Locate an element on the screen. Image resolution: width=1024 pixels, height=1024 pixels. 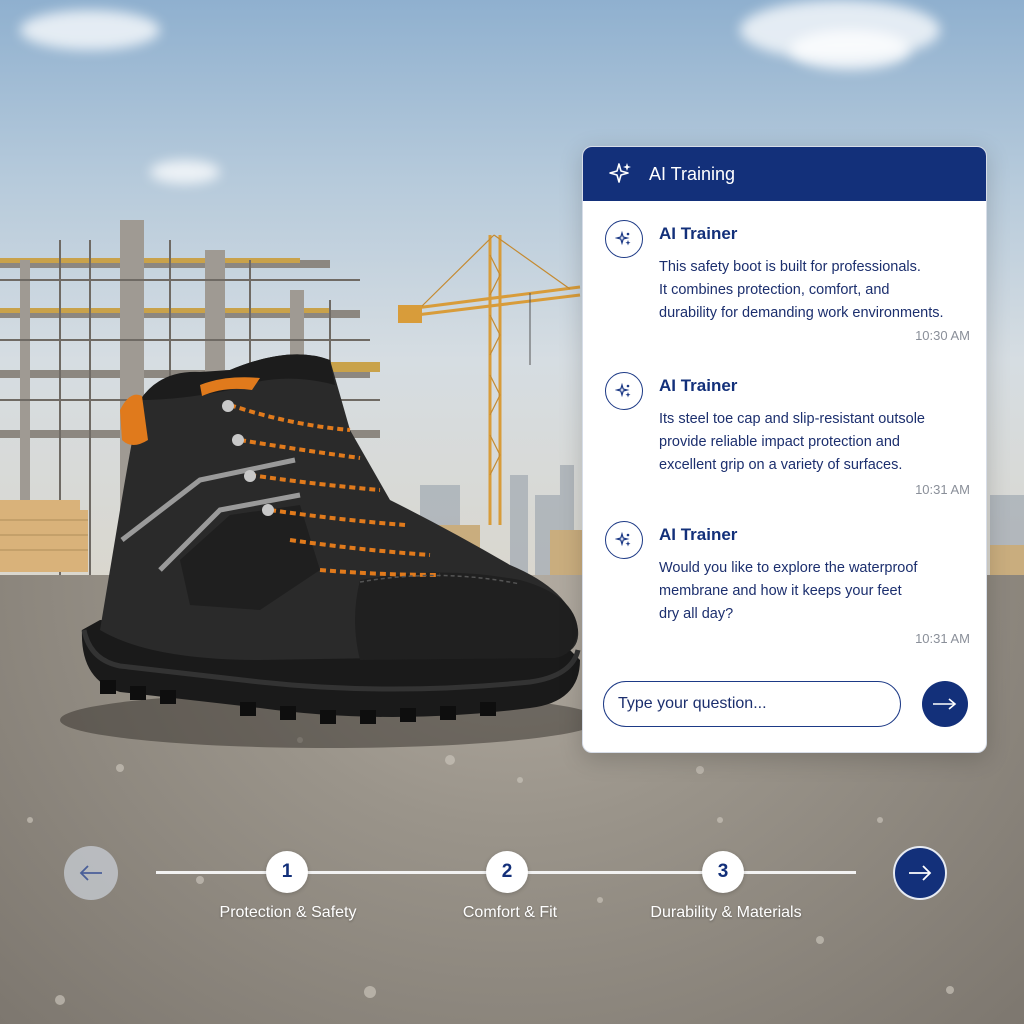
step-3: 3 is located at coordinates (723, 872).